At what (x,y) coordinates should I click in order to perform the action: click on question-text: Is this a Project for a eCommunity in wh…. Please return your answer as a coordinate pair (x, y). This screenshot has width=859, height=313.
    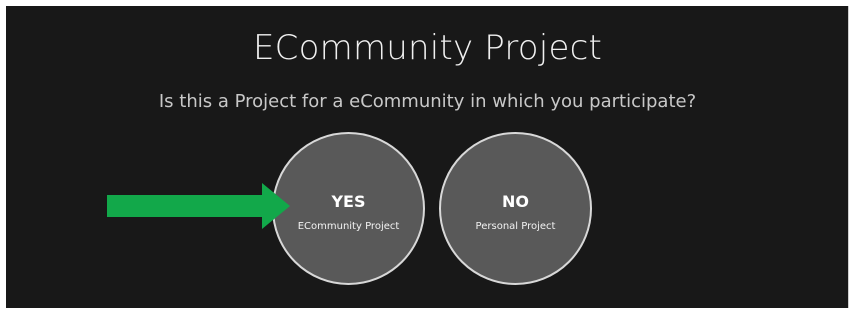
    Looking at the image, I should click on (427, 101).